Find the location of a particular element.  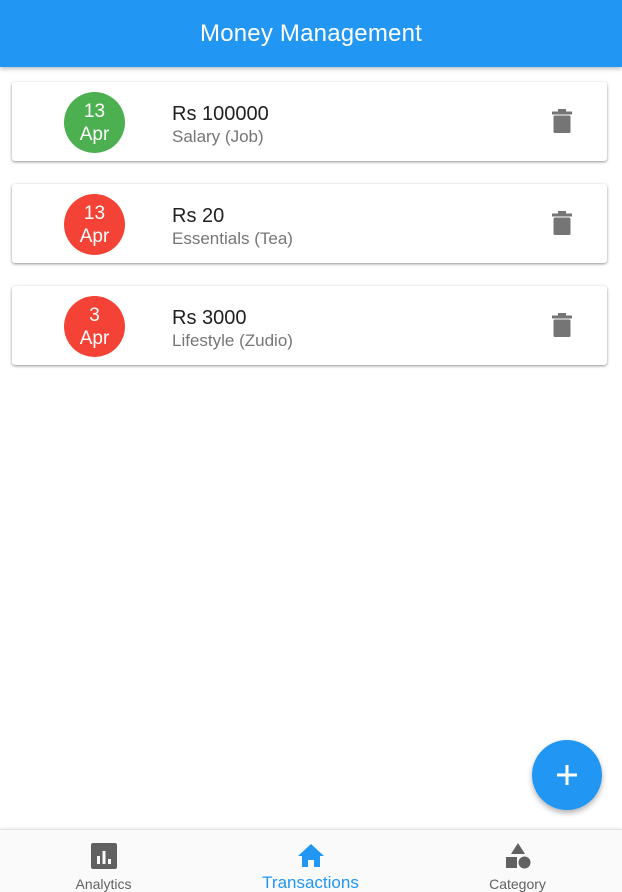

home-icon is located at coordinates (310, 855).